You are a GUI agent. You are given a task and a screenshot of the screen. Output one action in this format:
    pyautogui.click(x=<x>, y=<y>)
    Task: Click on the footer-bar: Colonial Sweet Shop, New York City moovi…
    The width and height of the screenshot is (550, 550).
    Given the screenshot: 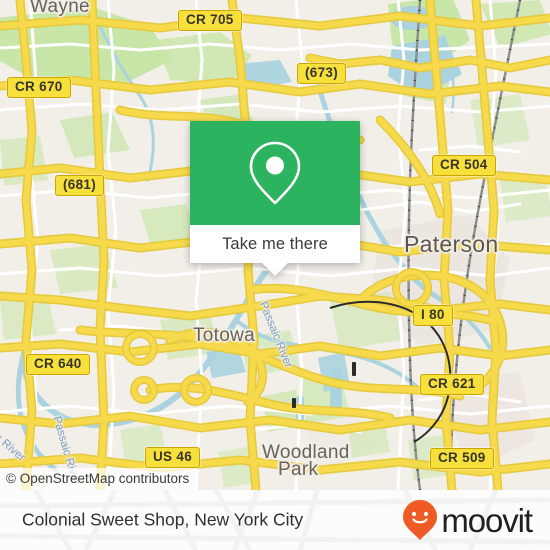 What is the action you would take?
    pyautogui.click(x=275, y=520)
    